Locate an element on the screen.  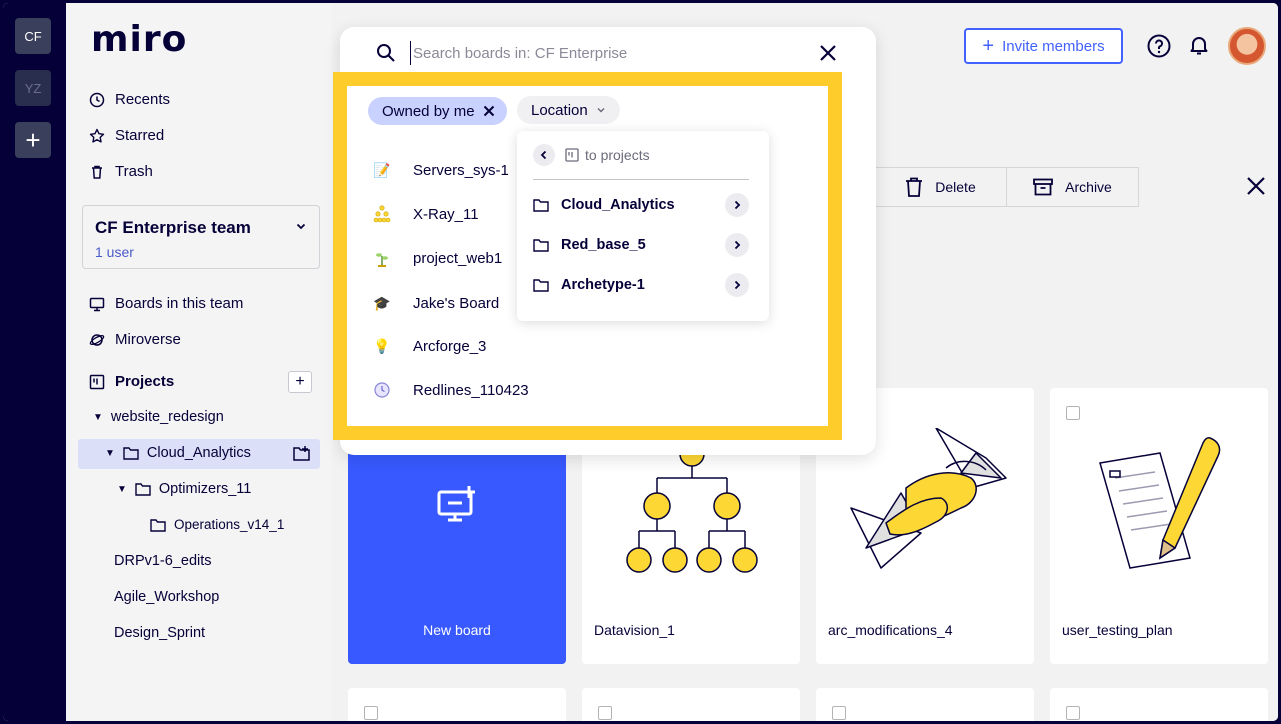
nav-recents-label: Recents is located at coordinates (143, 99).